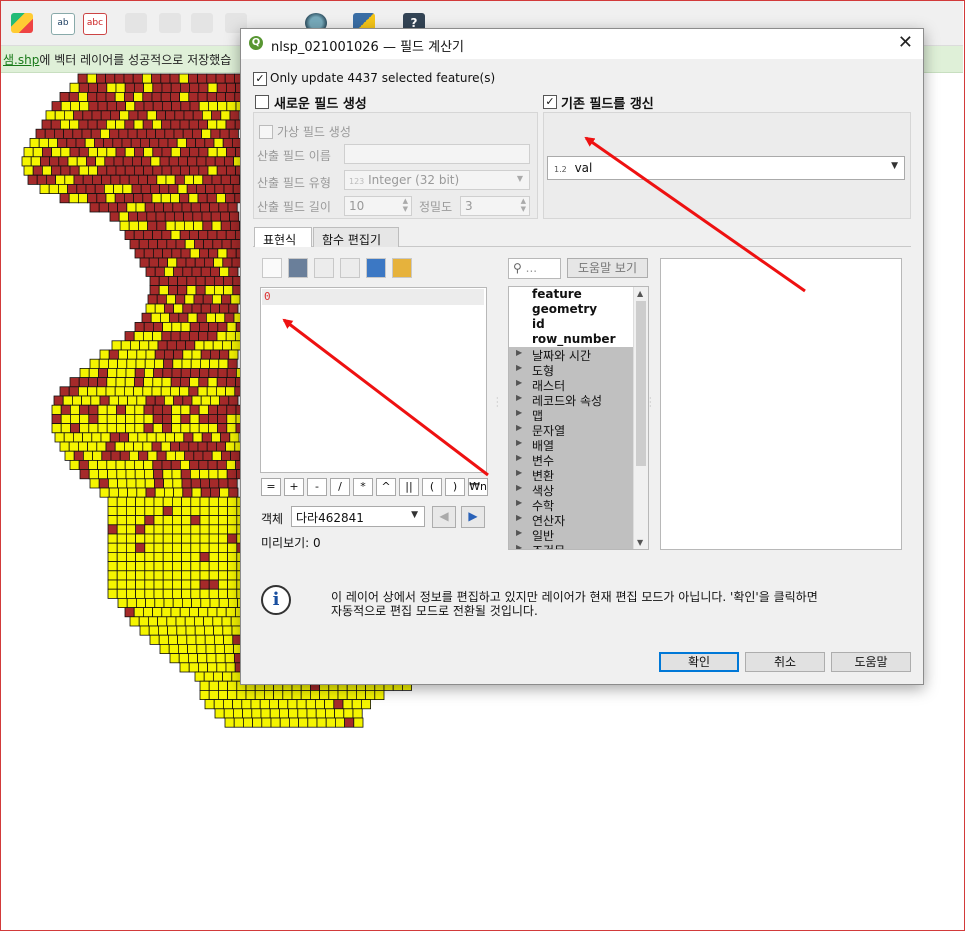 This screenshot has height=931, width=965. Describe the element at coordinates (473, 517) in the screenshot. I see `next-feature-button: ▶` at that location.